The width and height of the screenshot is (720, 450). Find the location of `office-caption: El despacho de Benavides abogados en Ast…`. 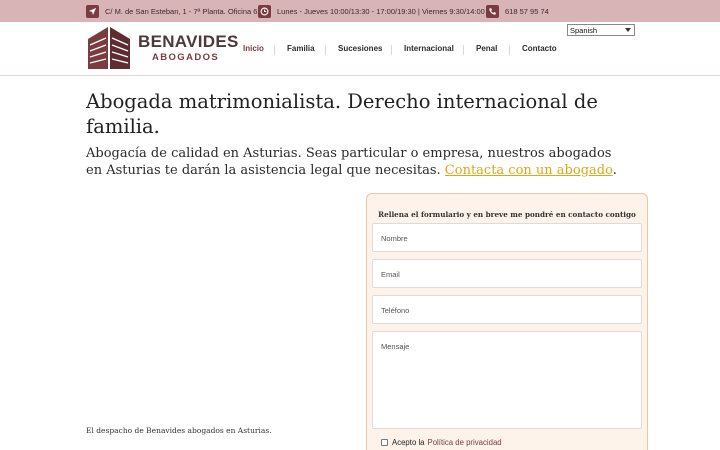

office-caption: El despacho de Benavides abogados en Ast… is located at coordinates (179, 430).